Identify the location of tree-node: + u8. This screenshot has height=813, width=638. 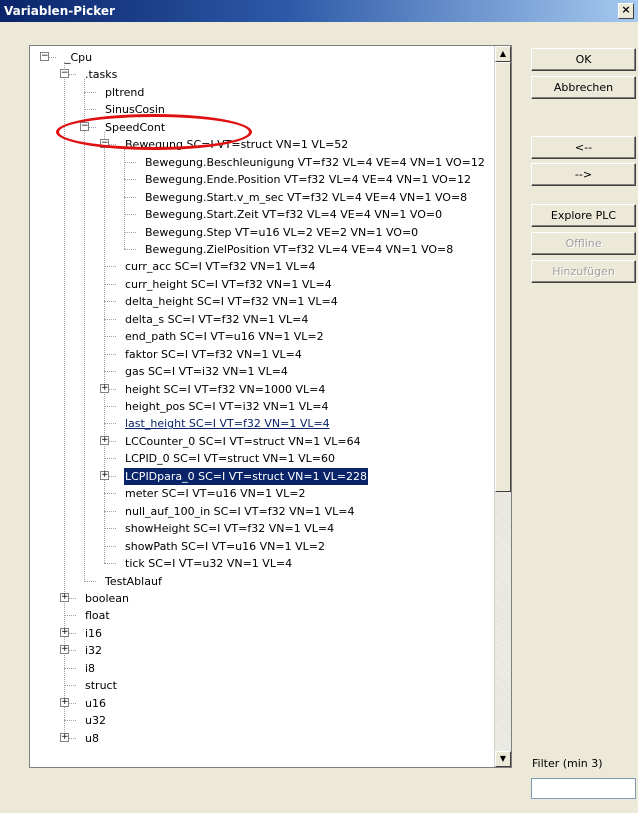
(260, 738).